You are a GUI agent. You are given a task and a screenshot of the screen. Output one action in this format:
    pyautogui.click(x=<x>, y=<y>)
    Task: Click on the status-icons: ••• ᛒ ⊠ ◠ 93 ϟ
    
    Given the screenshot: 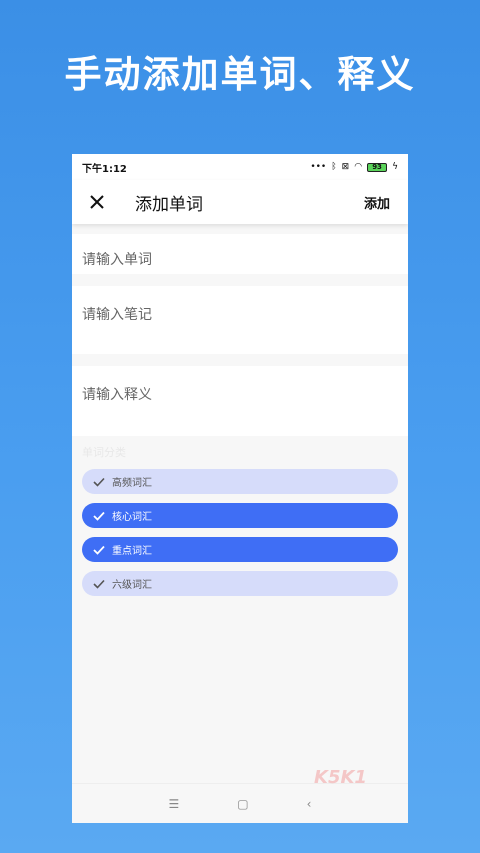 What is the action you would take?
    pyautogui.click(x=354, y=166)
    